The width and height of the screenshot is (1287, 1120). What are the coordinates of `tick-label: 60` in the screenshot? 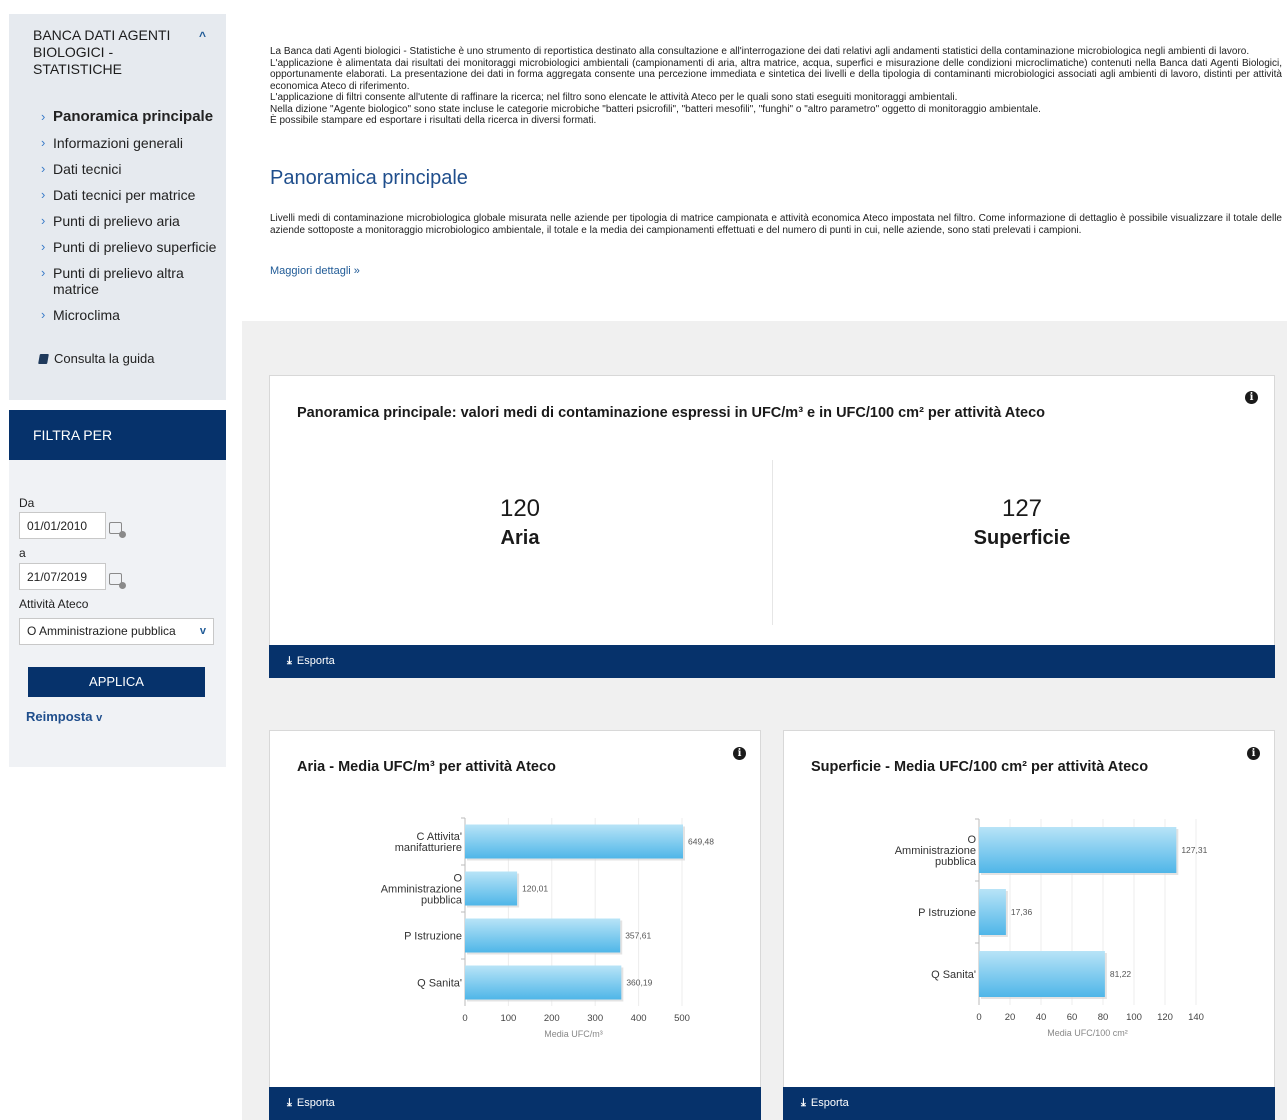 It's located at (1072, 1017).